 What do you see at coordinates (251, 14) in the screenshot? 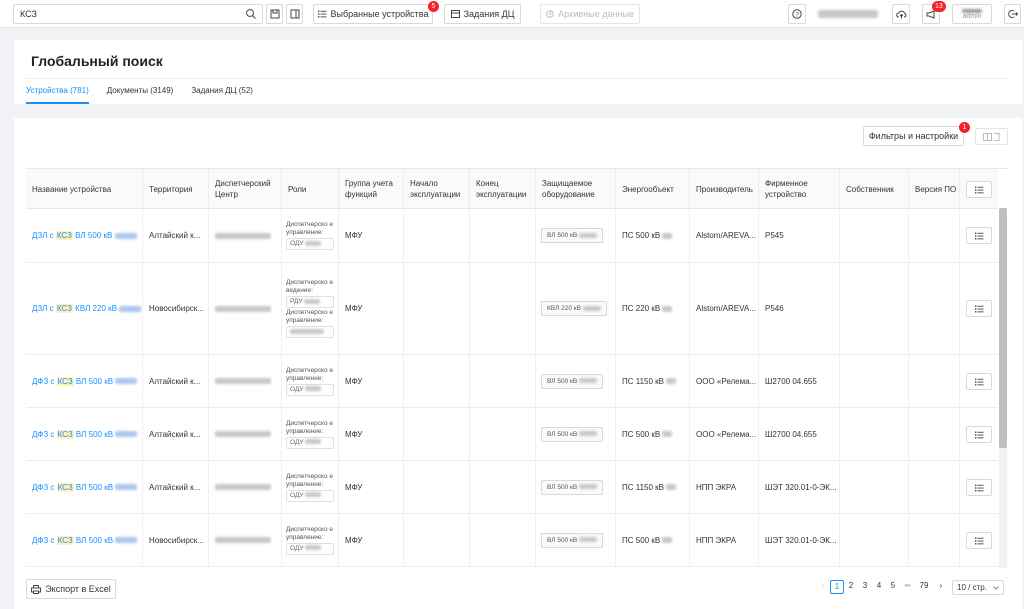
I see `search-icon` at bounding box center [251, 14].